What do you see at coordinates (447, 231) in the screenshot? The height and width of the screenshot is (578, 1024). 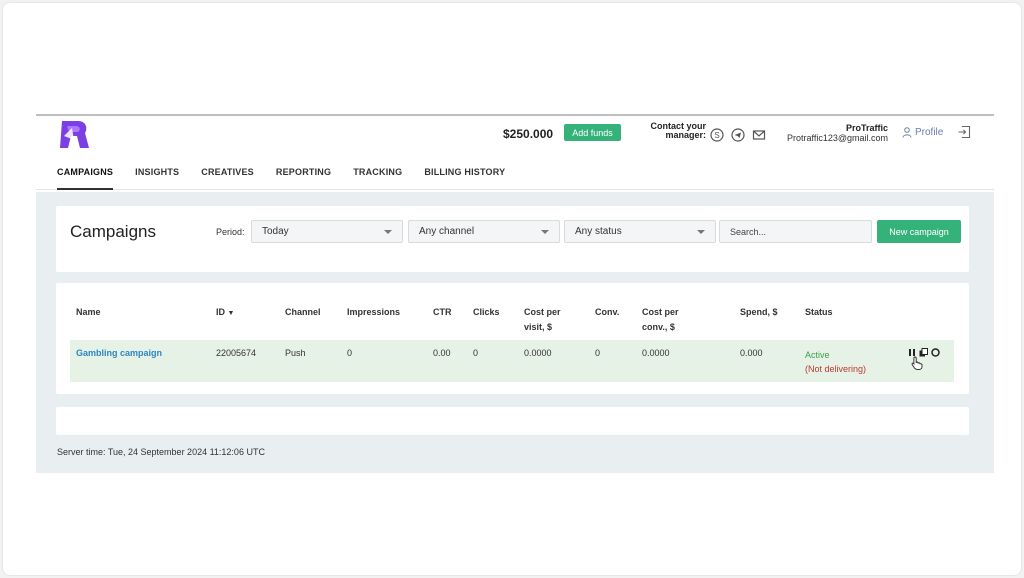 I see `channel-value: Any channel` at bounding box center [447, 231].